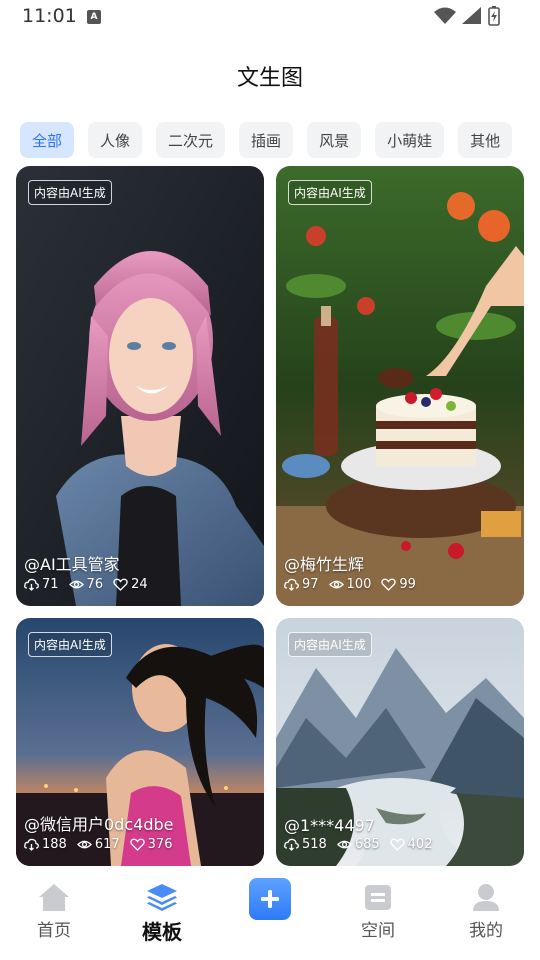  Describe the element at coordinates (50, 584) in the screenshot. I see `download-count: 71` at that location.